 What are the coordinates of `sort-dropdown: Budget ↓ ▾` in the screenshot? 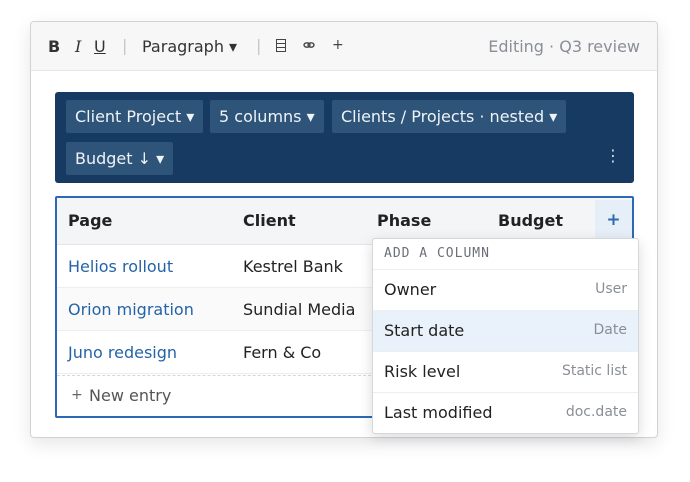 It's located at (120, 158).